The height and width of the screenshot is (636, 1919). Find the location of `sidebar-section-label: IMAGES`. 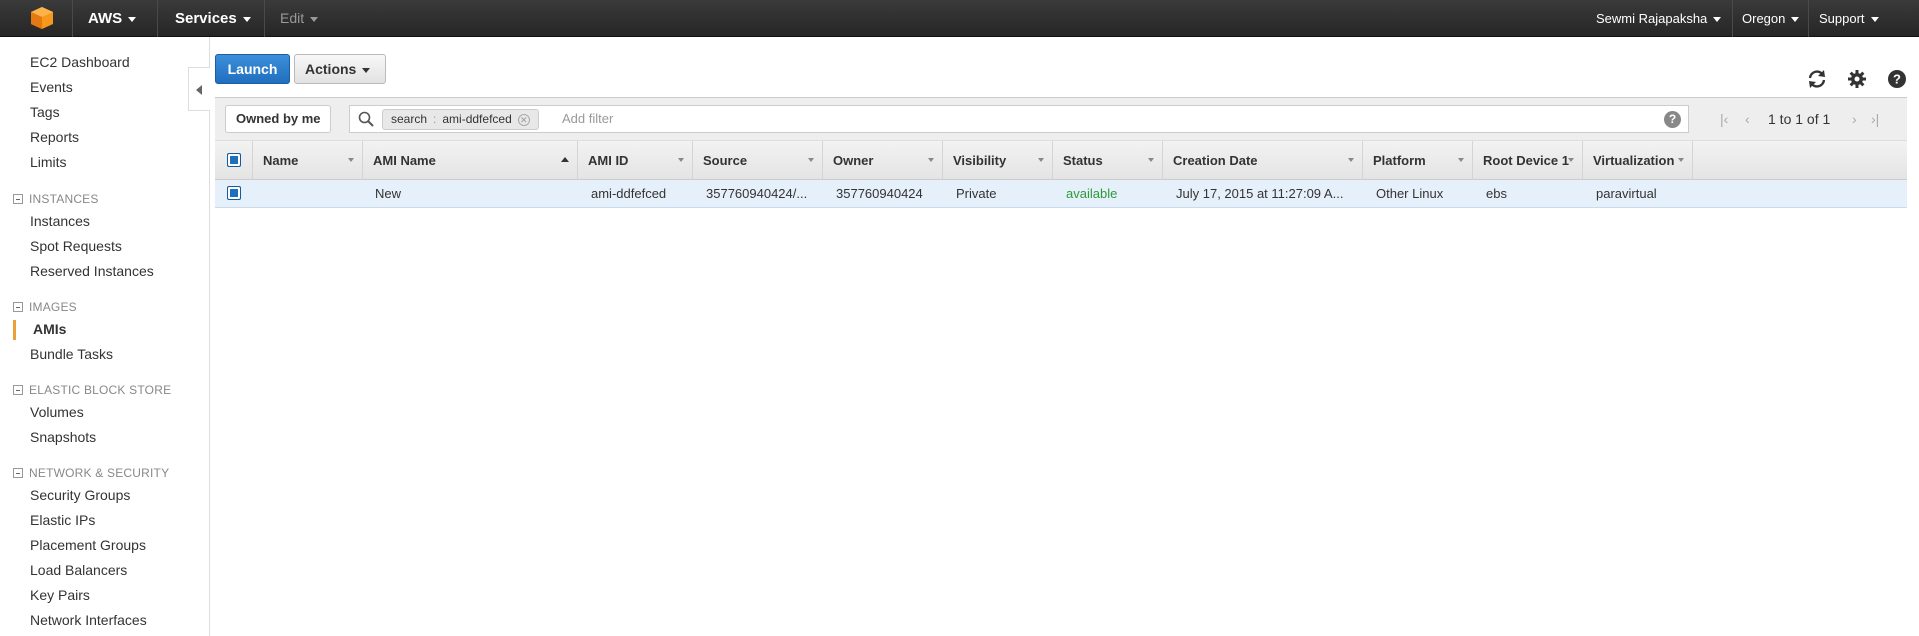

sidebar-section-label: IMAGES is located at coordinates (53, 307).